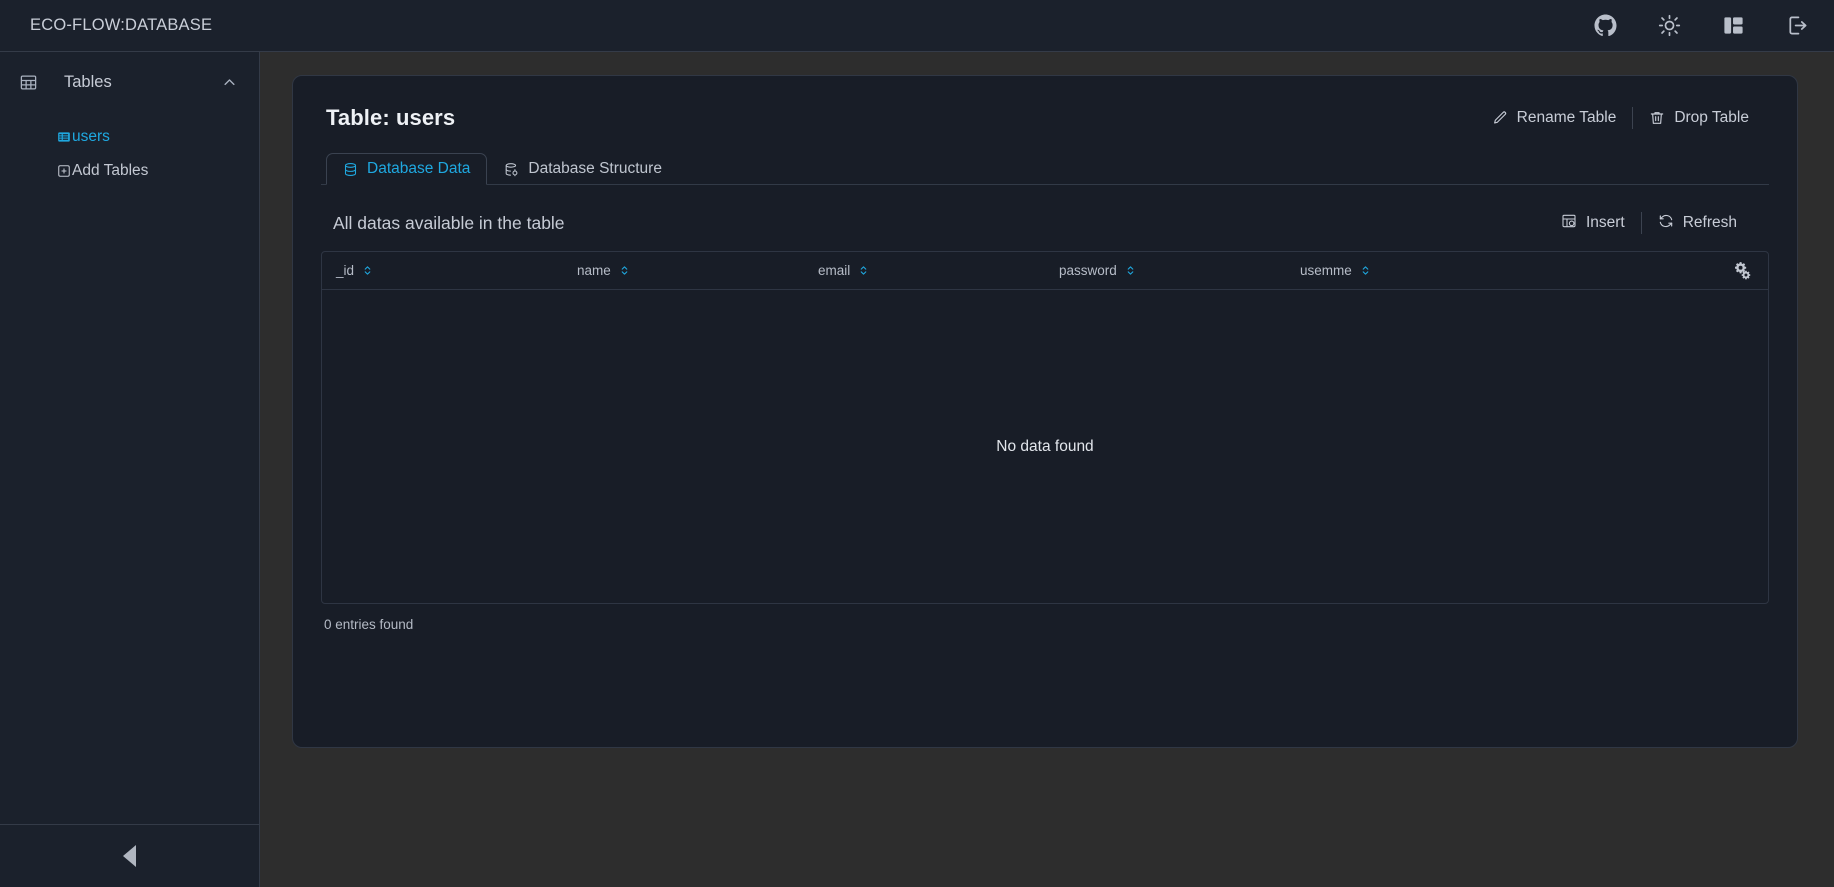 Image resolution: width=1834 pixels, height=887 pixels. I want to click on database-gear-icon, so click(511, 169).